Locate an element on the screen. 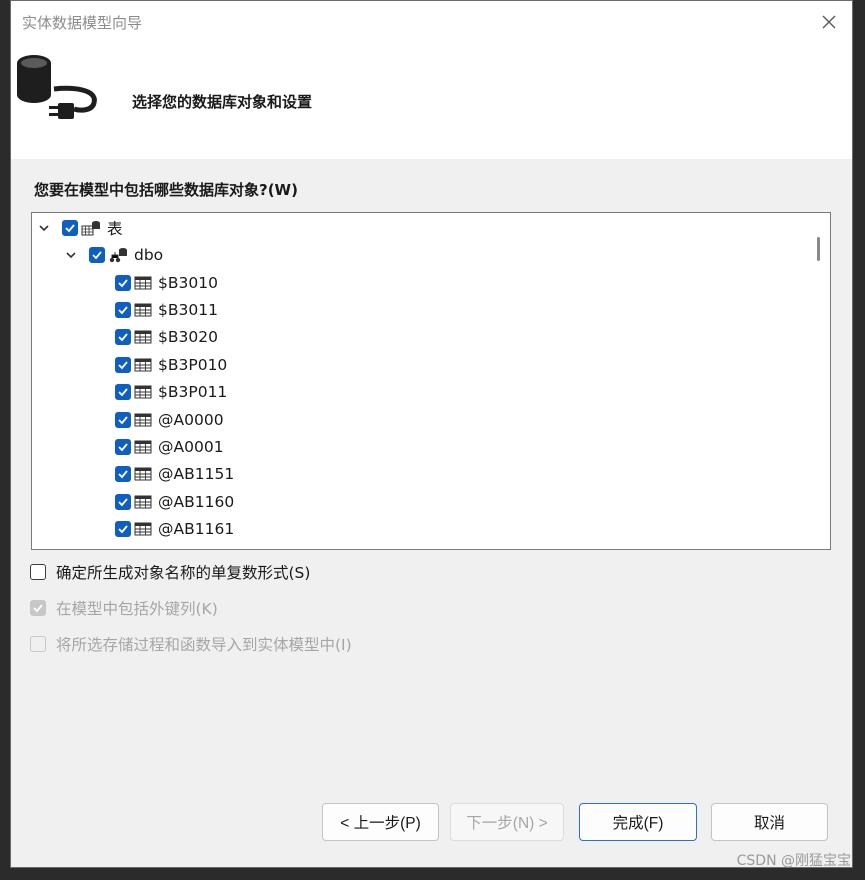  tree-node-table: $B3P011 is located at coordinates (129, 392).